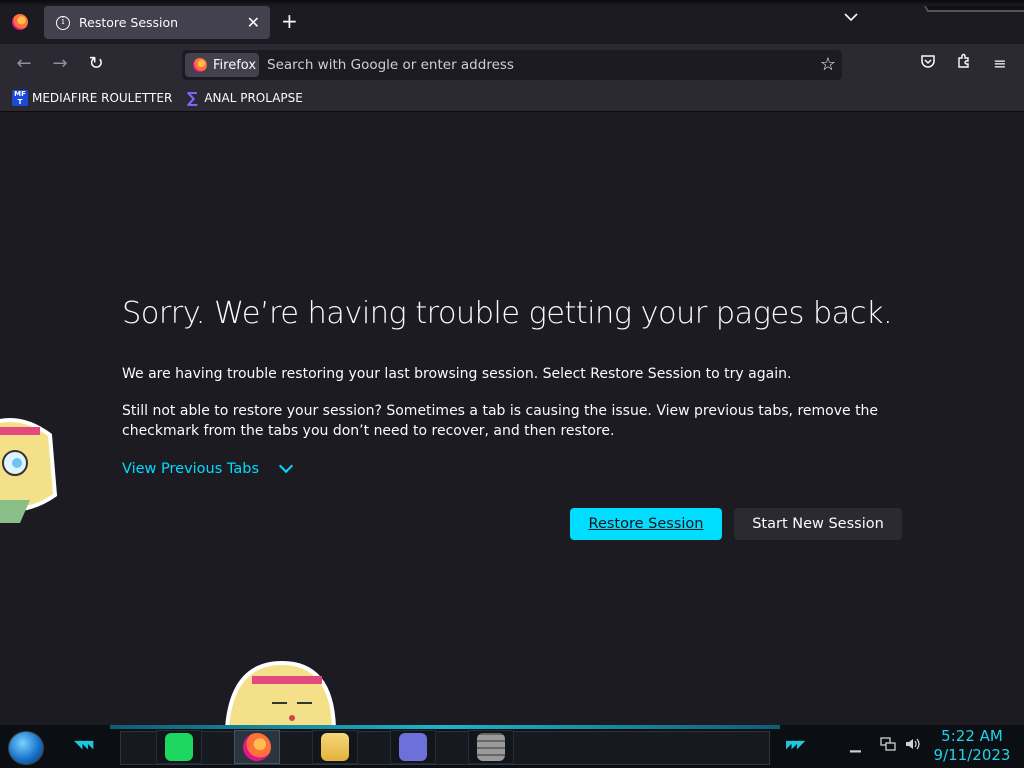  I want to click on taskbar-spotify, so click(179, 747).